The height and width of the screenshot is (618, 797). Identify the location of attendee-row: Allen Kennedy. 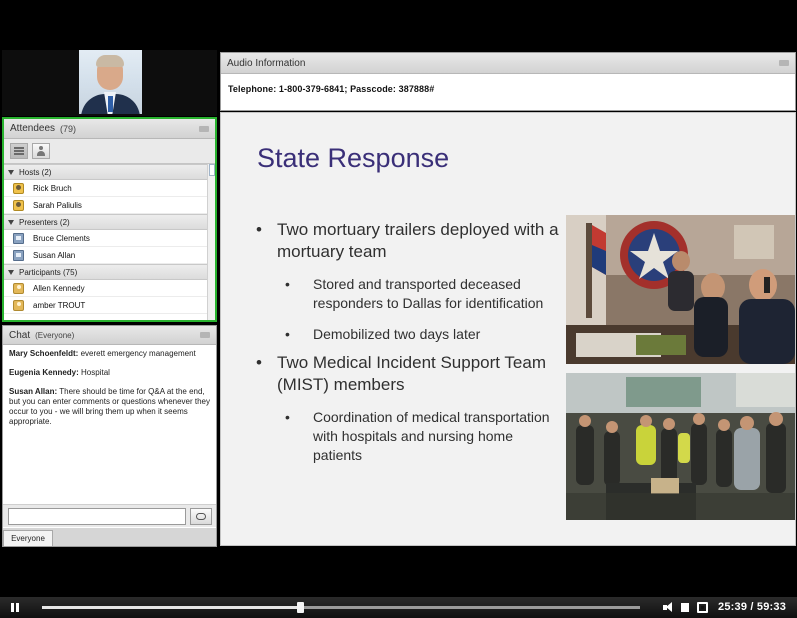
(109, 288).